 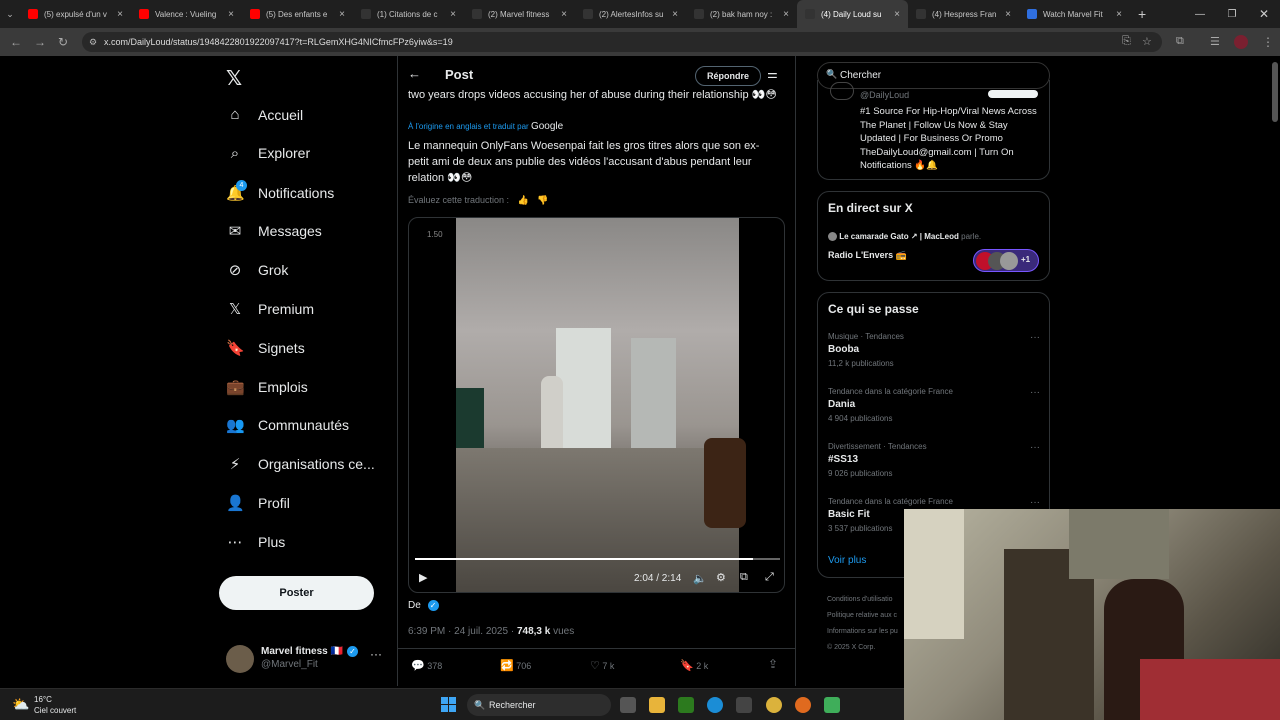 What do you see at coordinates (75, 14) in the screenshot?
I see `browser-tab: (5) expulsé d'un v ×` at bounding box center [75, 14].